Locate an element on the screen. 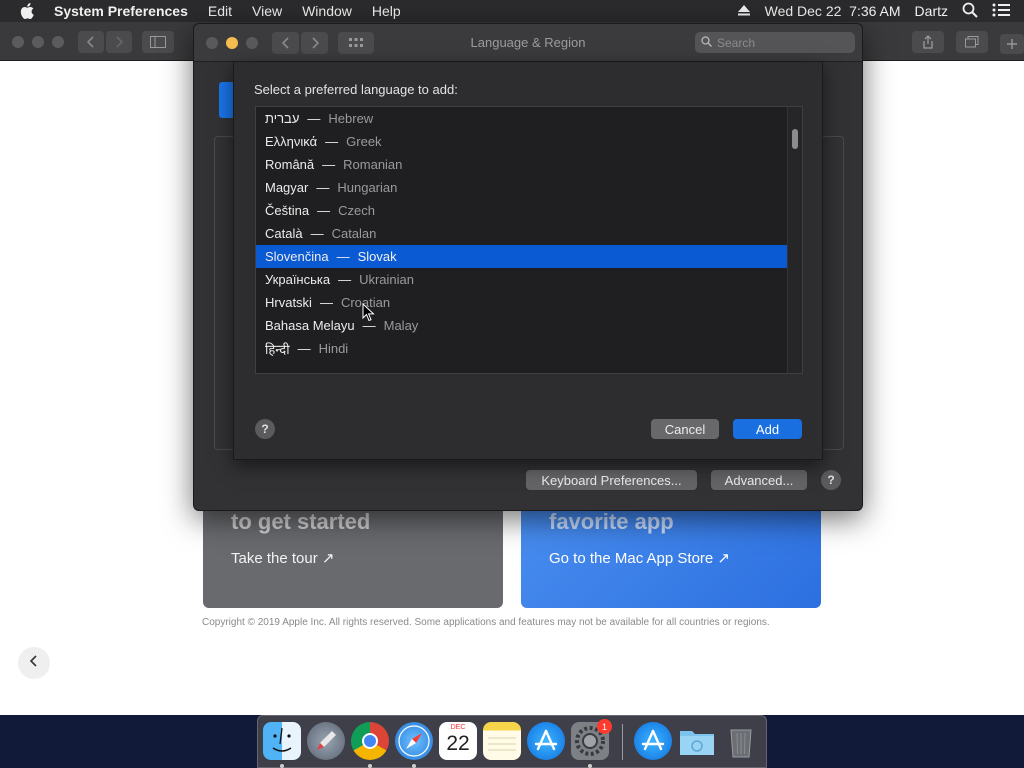  language-native-name: Magyar is located at coordinates (287, 187).